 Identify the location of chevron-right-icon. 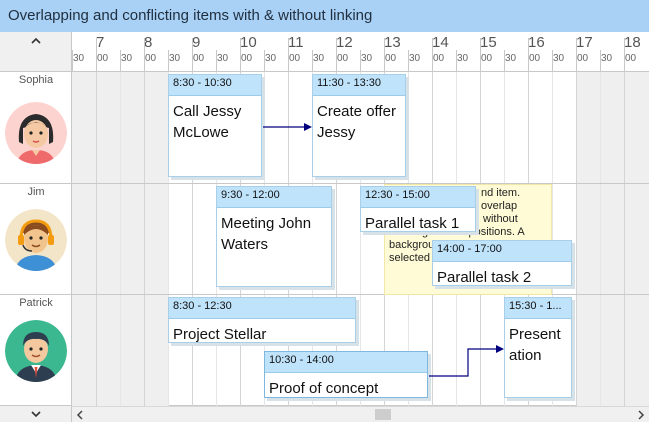
(641, 415).